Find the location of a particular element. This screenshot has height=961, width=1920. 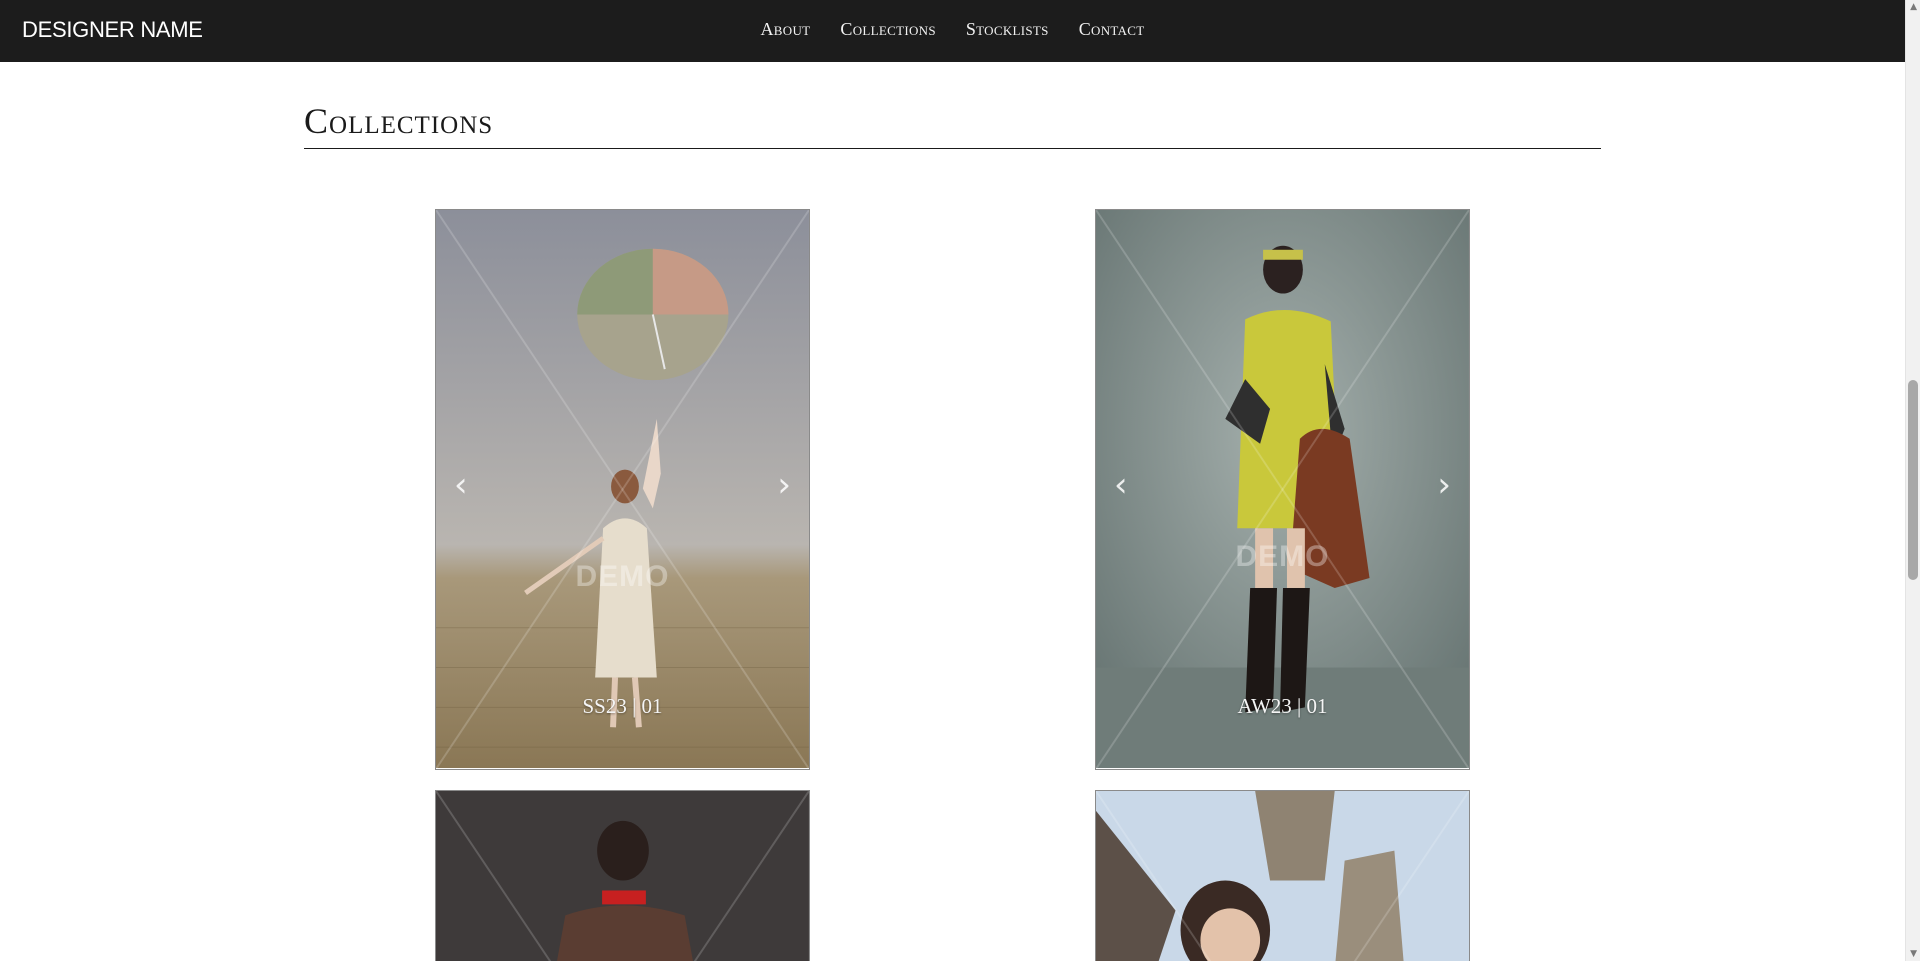

scroll-down-icon: ▼ is located at coordinates (1913, 954).